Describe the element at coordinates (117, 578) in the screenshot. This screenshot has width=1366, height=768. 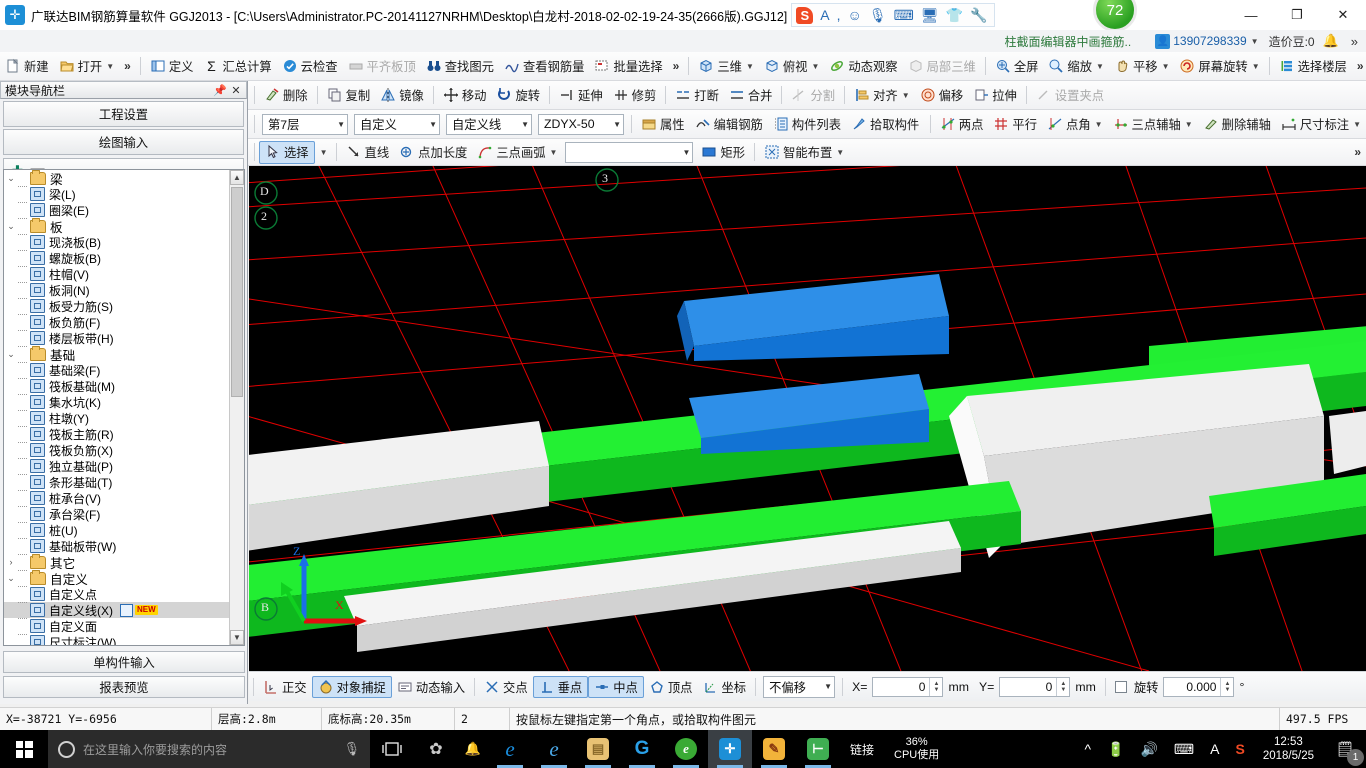
I see `tree-item-25: ⌄ 自定义` at that location.